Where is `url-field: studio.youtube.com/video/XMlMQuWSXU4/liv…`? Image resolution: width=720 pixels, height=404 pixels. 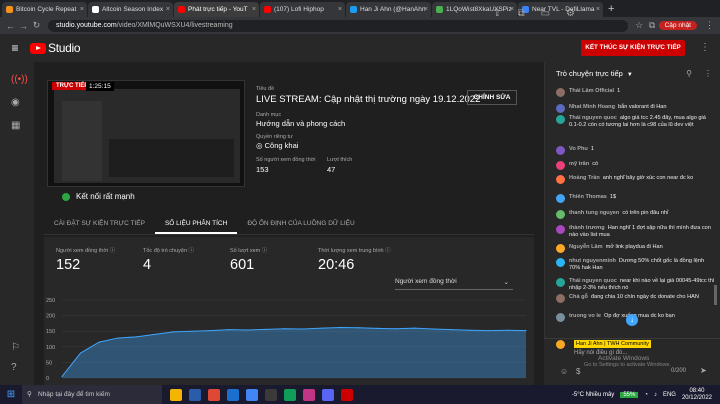
url-field: studio.youtube.com/video/XMlMQuWSXU4/liv… is located at coordinates (338, 25).